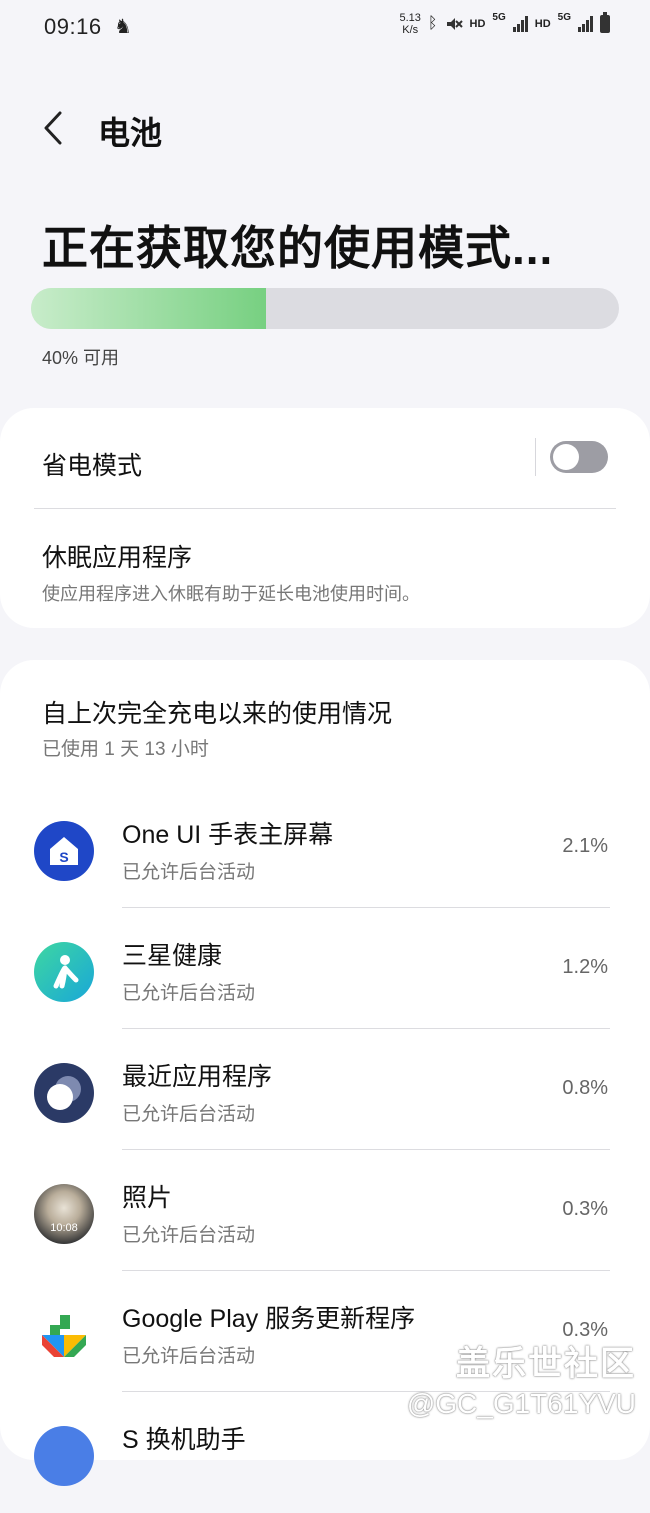 Image resolution: width=650 pixels, height=1513 pixels. I want to click on network-speed-value: 5.13, so click(410, 18).